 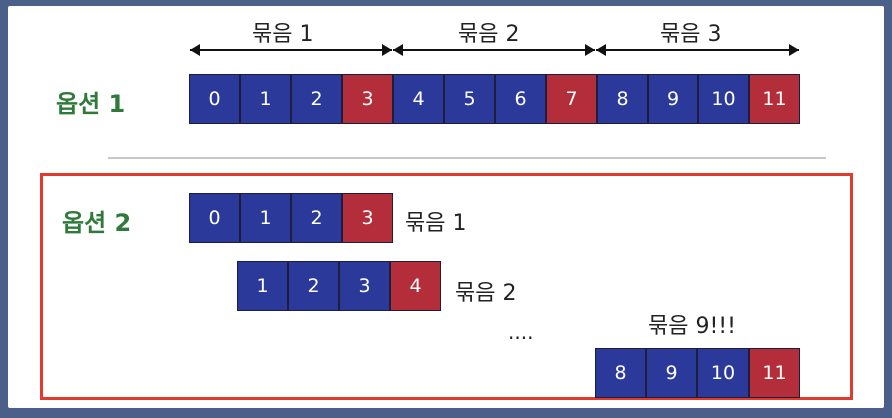 What do you see at coordinates (316, 99) in the screenshot?
I see `option1-cell-2: 2` at bounding box center [316, 99].